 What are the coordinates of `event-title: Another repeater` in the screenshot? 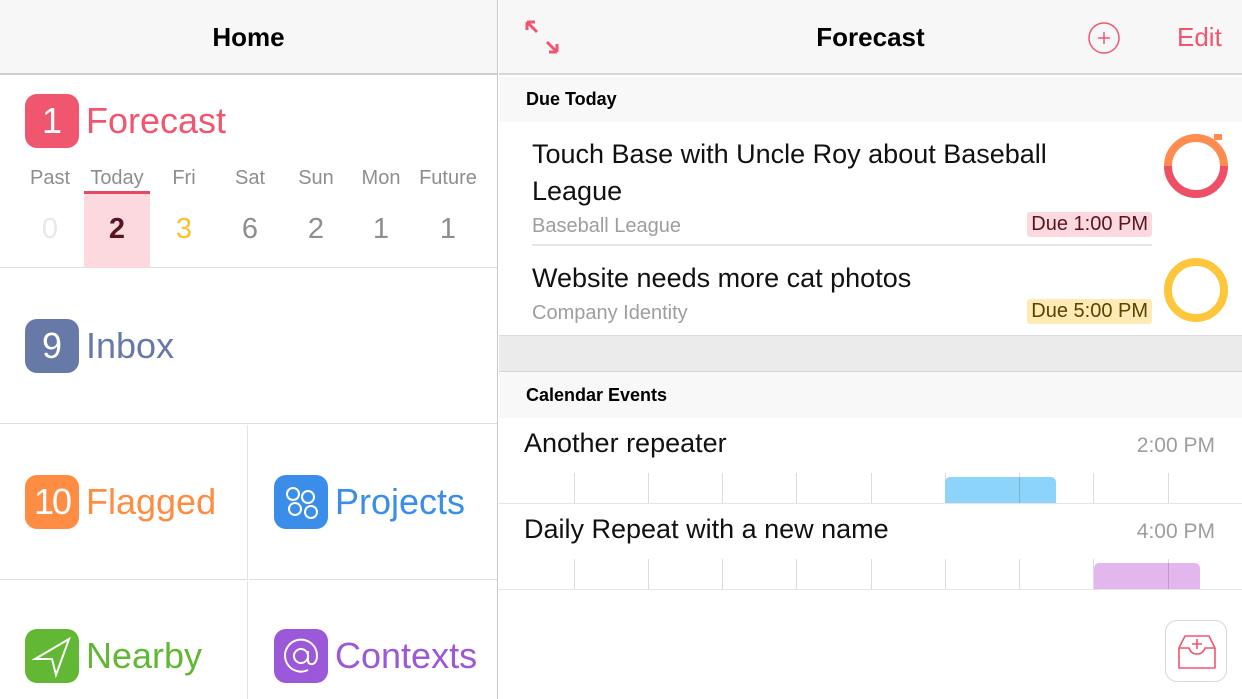 It's located at (625, 443).